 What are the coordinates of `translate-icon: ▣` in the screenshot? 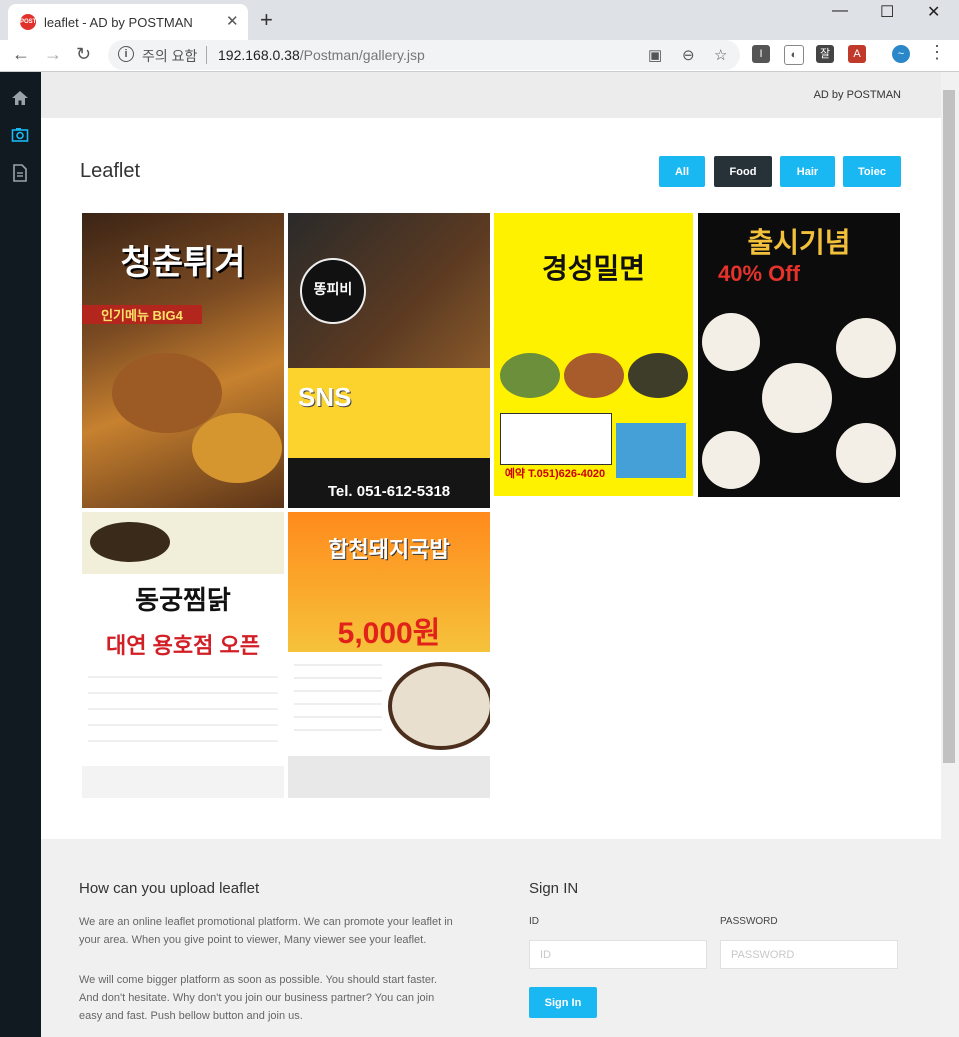 It's located at (655, 55).